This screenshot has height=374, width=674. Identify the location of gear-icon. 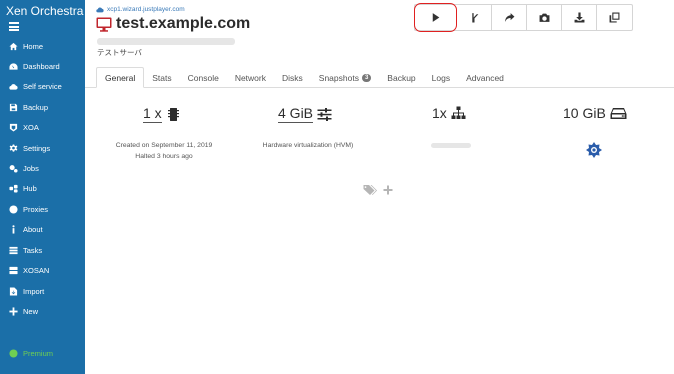
(13, 148).